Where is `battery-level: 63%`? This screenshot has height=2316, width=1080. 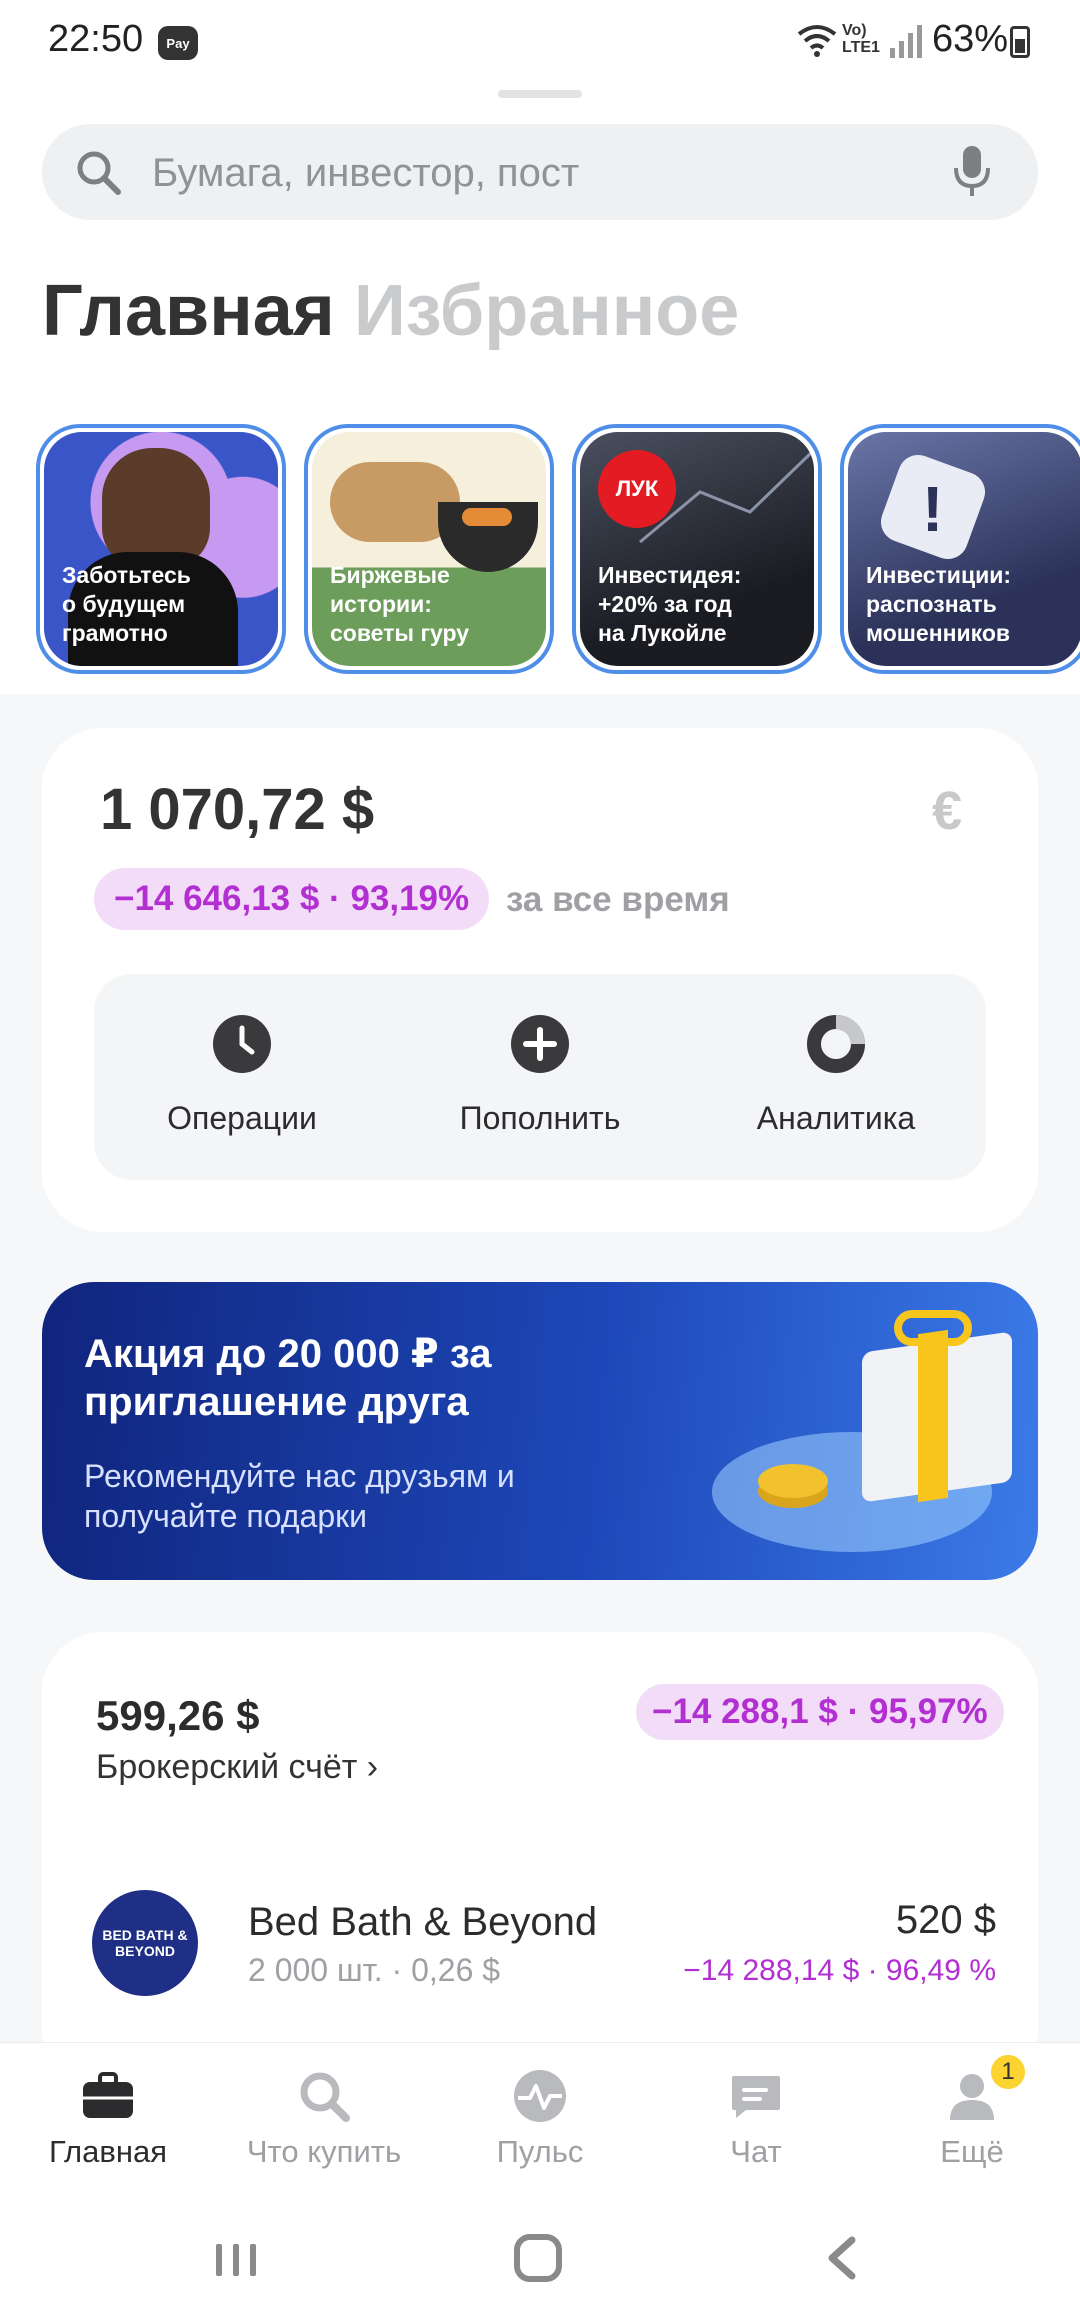
battery-level: 63% is located at coordinates (970, 39).